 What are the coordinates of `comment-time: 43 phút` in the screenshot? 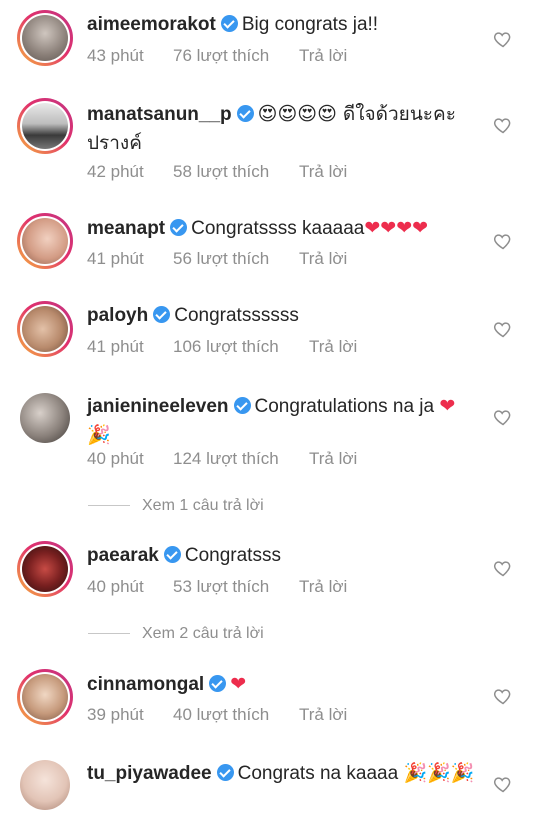 It's located at (115, 55).